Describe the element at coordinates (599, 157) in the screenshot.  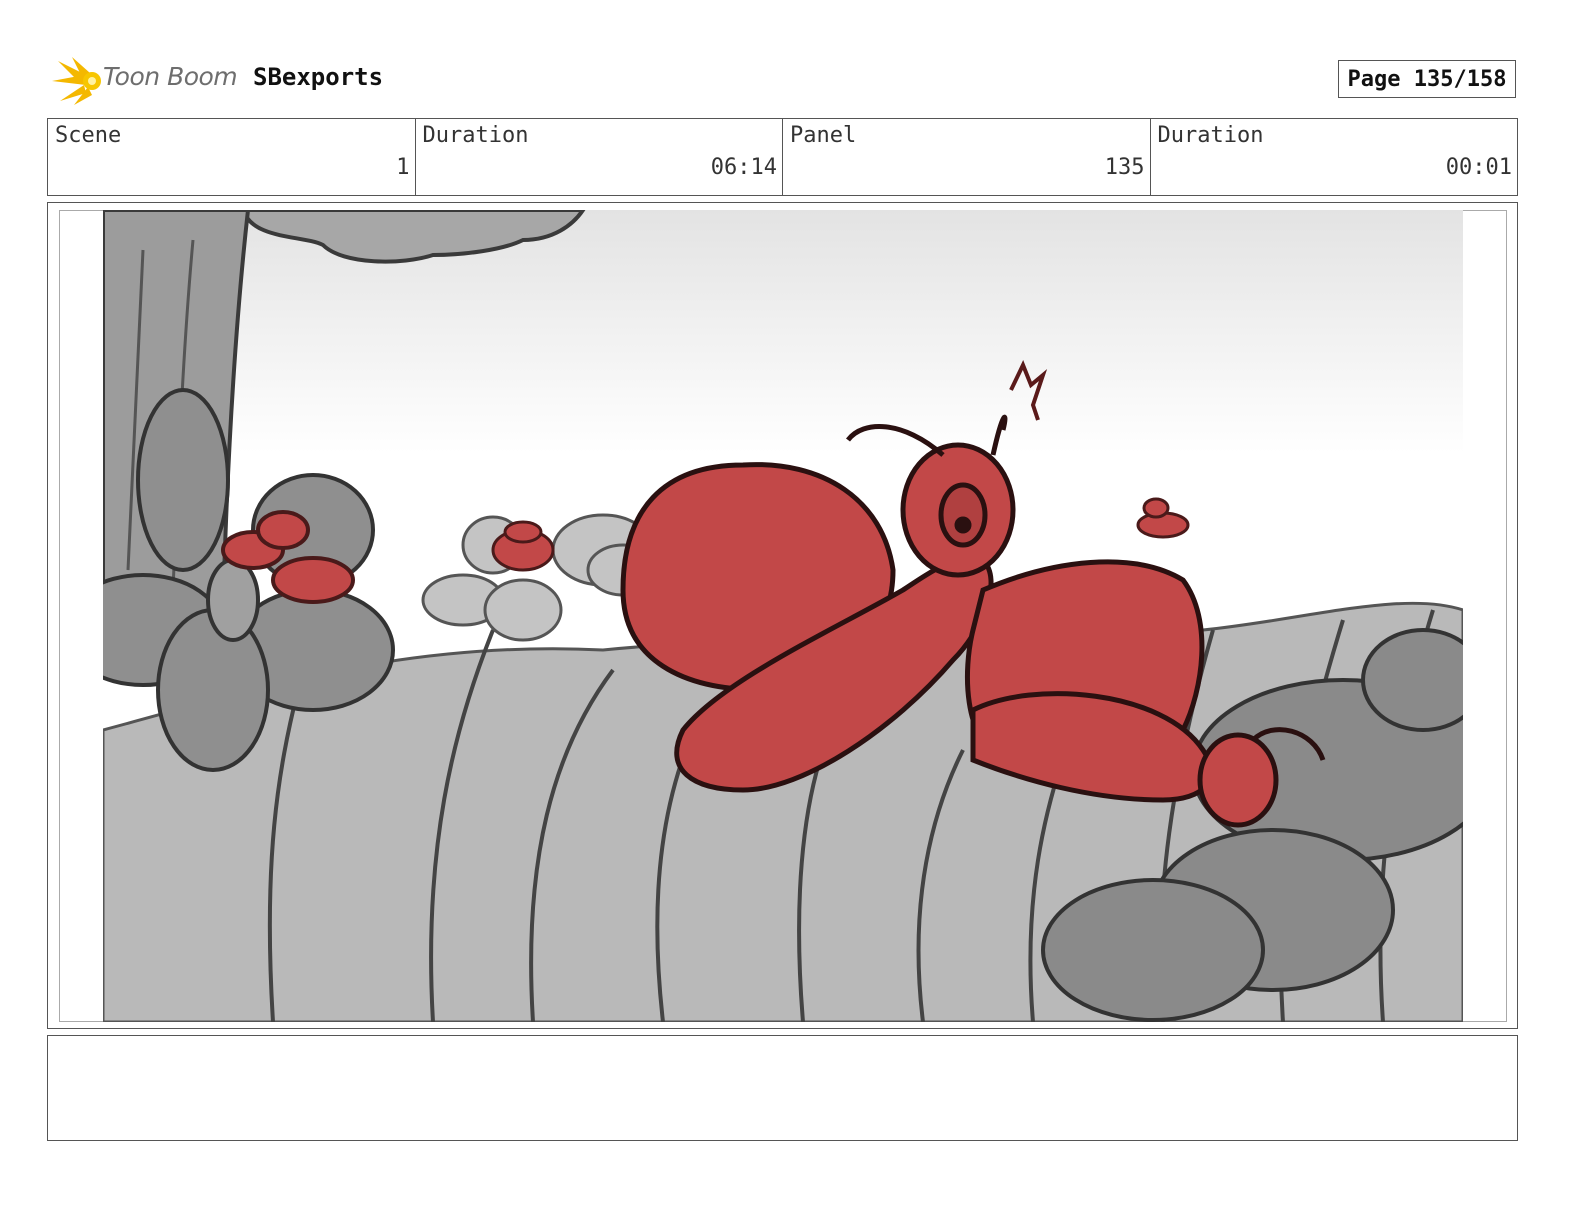
I see `scene-duration-cell: Duration 06:14` at that location.